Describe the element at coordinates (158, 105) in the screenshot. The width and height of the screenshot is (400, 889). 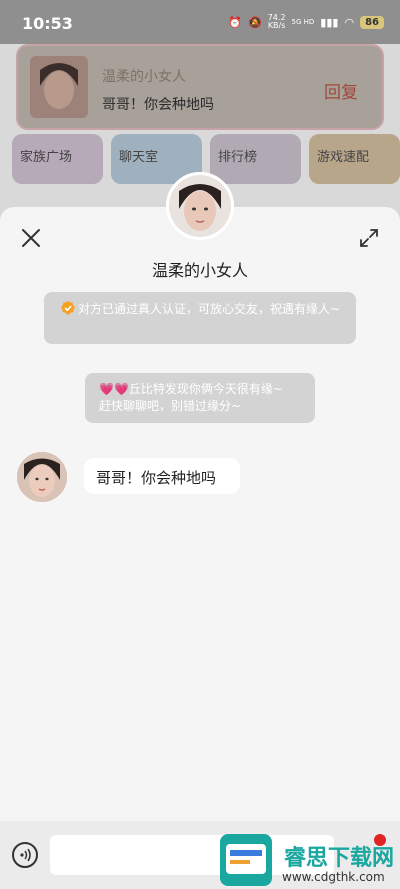
I see `notification-message: 哥哥！你会种地吗` at that location.